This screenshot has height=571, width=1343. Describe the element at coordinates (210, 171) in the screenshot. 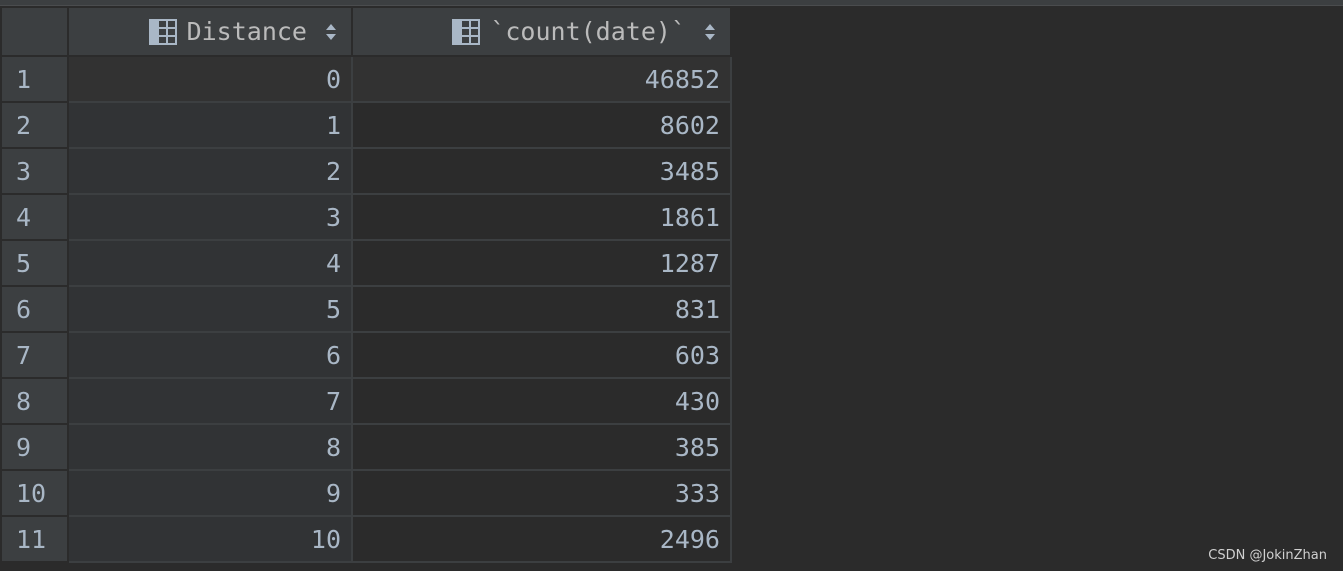

I see `cell-distance: 2` at that location.